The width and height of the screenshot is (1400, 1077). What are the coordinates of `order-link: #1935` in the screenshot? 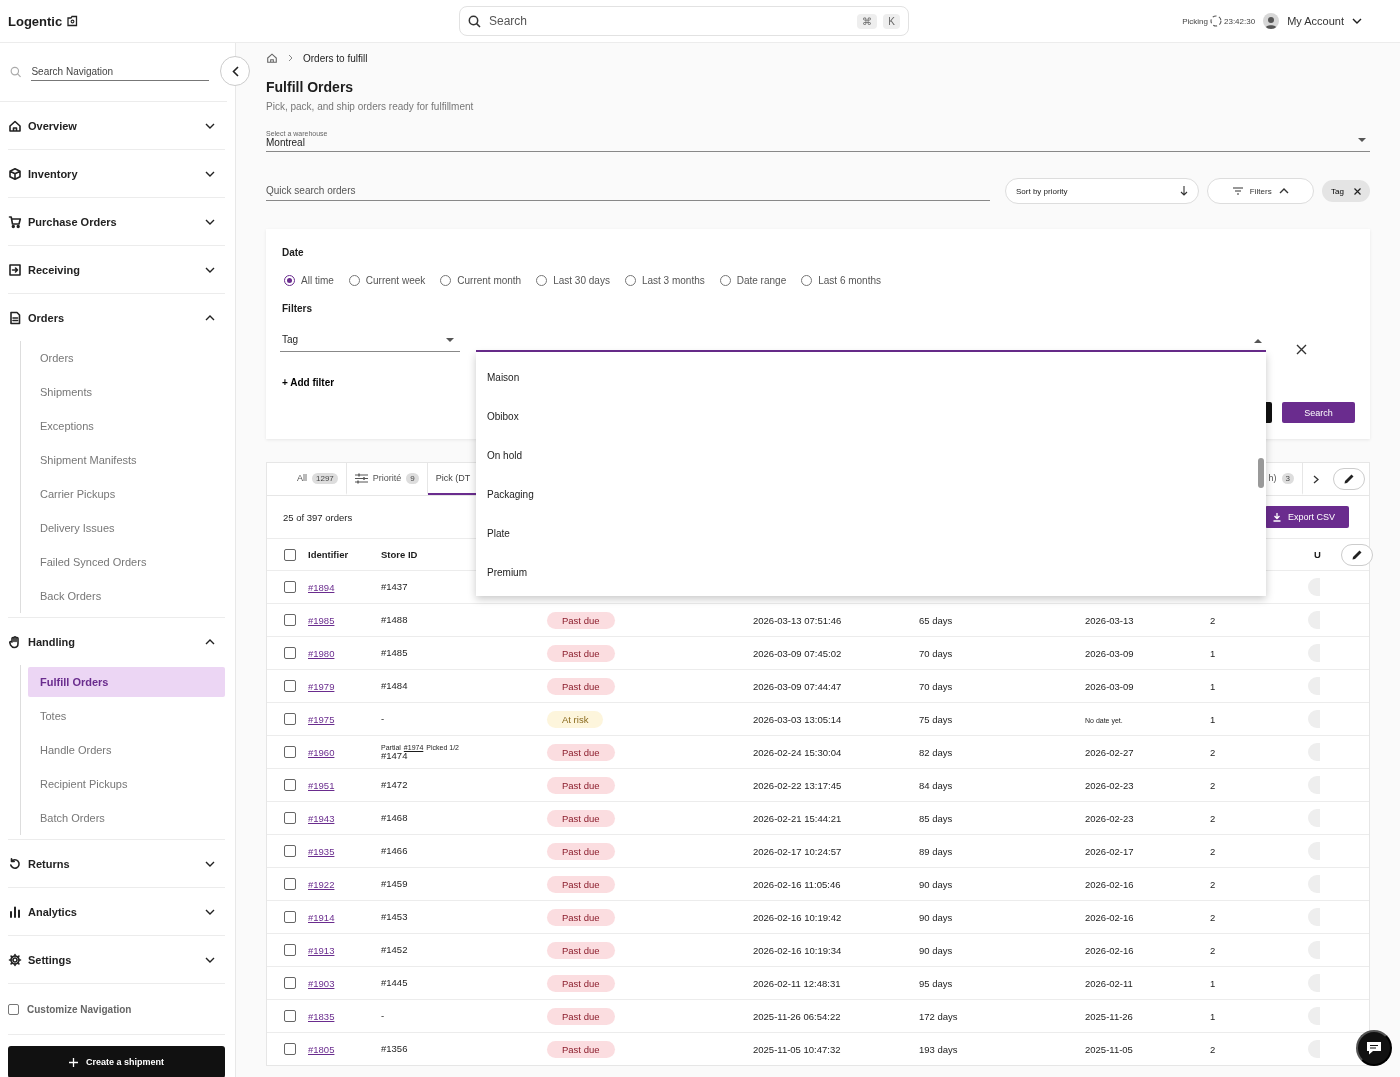 It's located at (321, 851).